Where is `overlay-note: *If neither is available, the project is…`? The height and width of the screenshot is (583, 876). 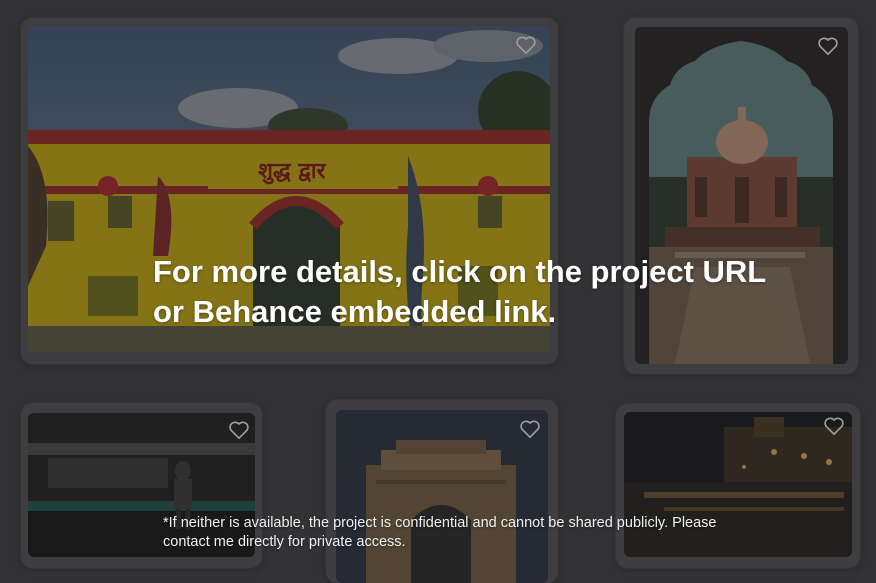
overlay-note: *If neither is available, the project is… is located at coordinates (440, 532).